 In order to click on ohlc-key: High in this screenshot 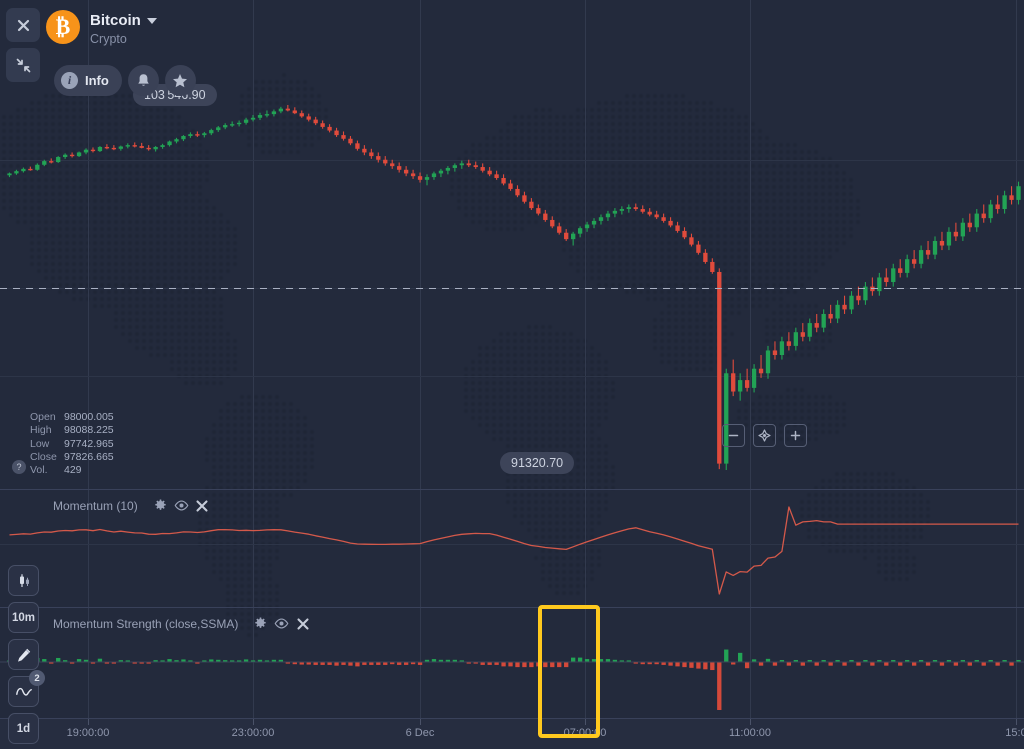, I will do `click(41, 430)`.